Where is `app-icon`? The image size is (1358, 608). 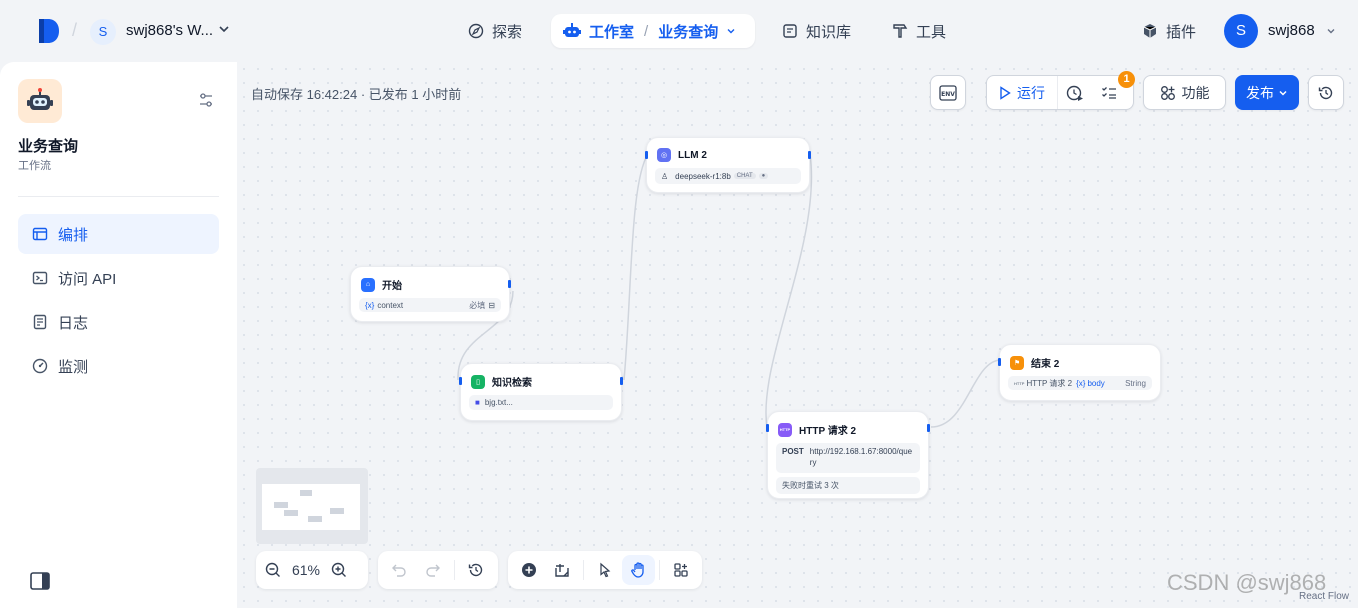
app-icon is located at coordinates (40, 101).